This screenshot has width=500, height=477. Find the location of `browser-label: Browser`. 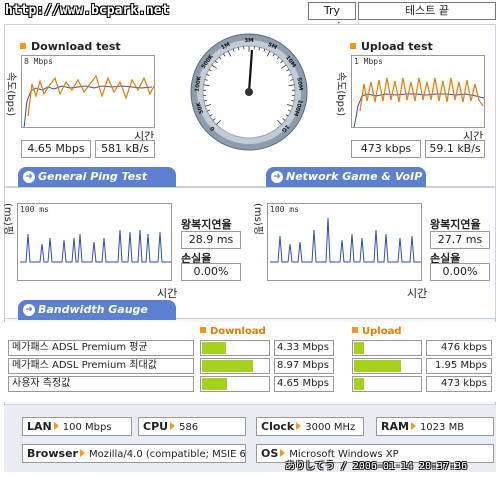

browser-label: Browser is located at coordinates (52, 453).